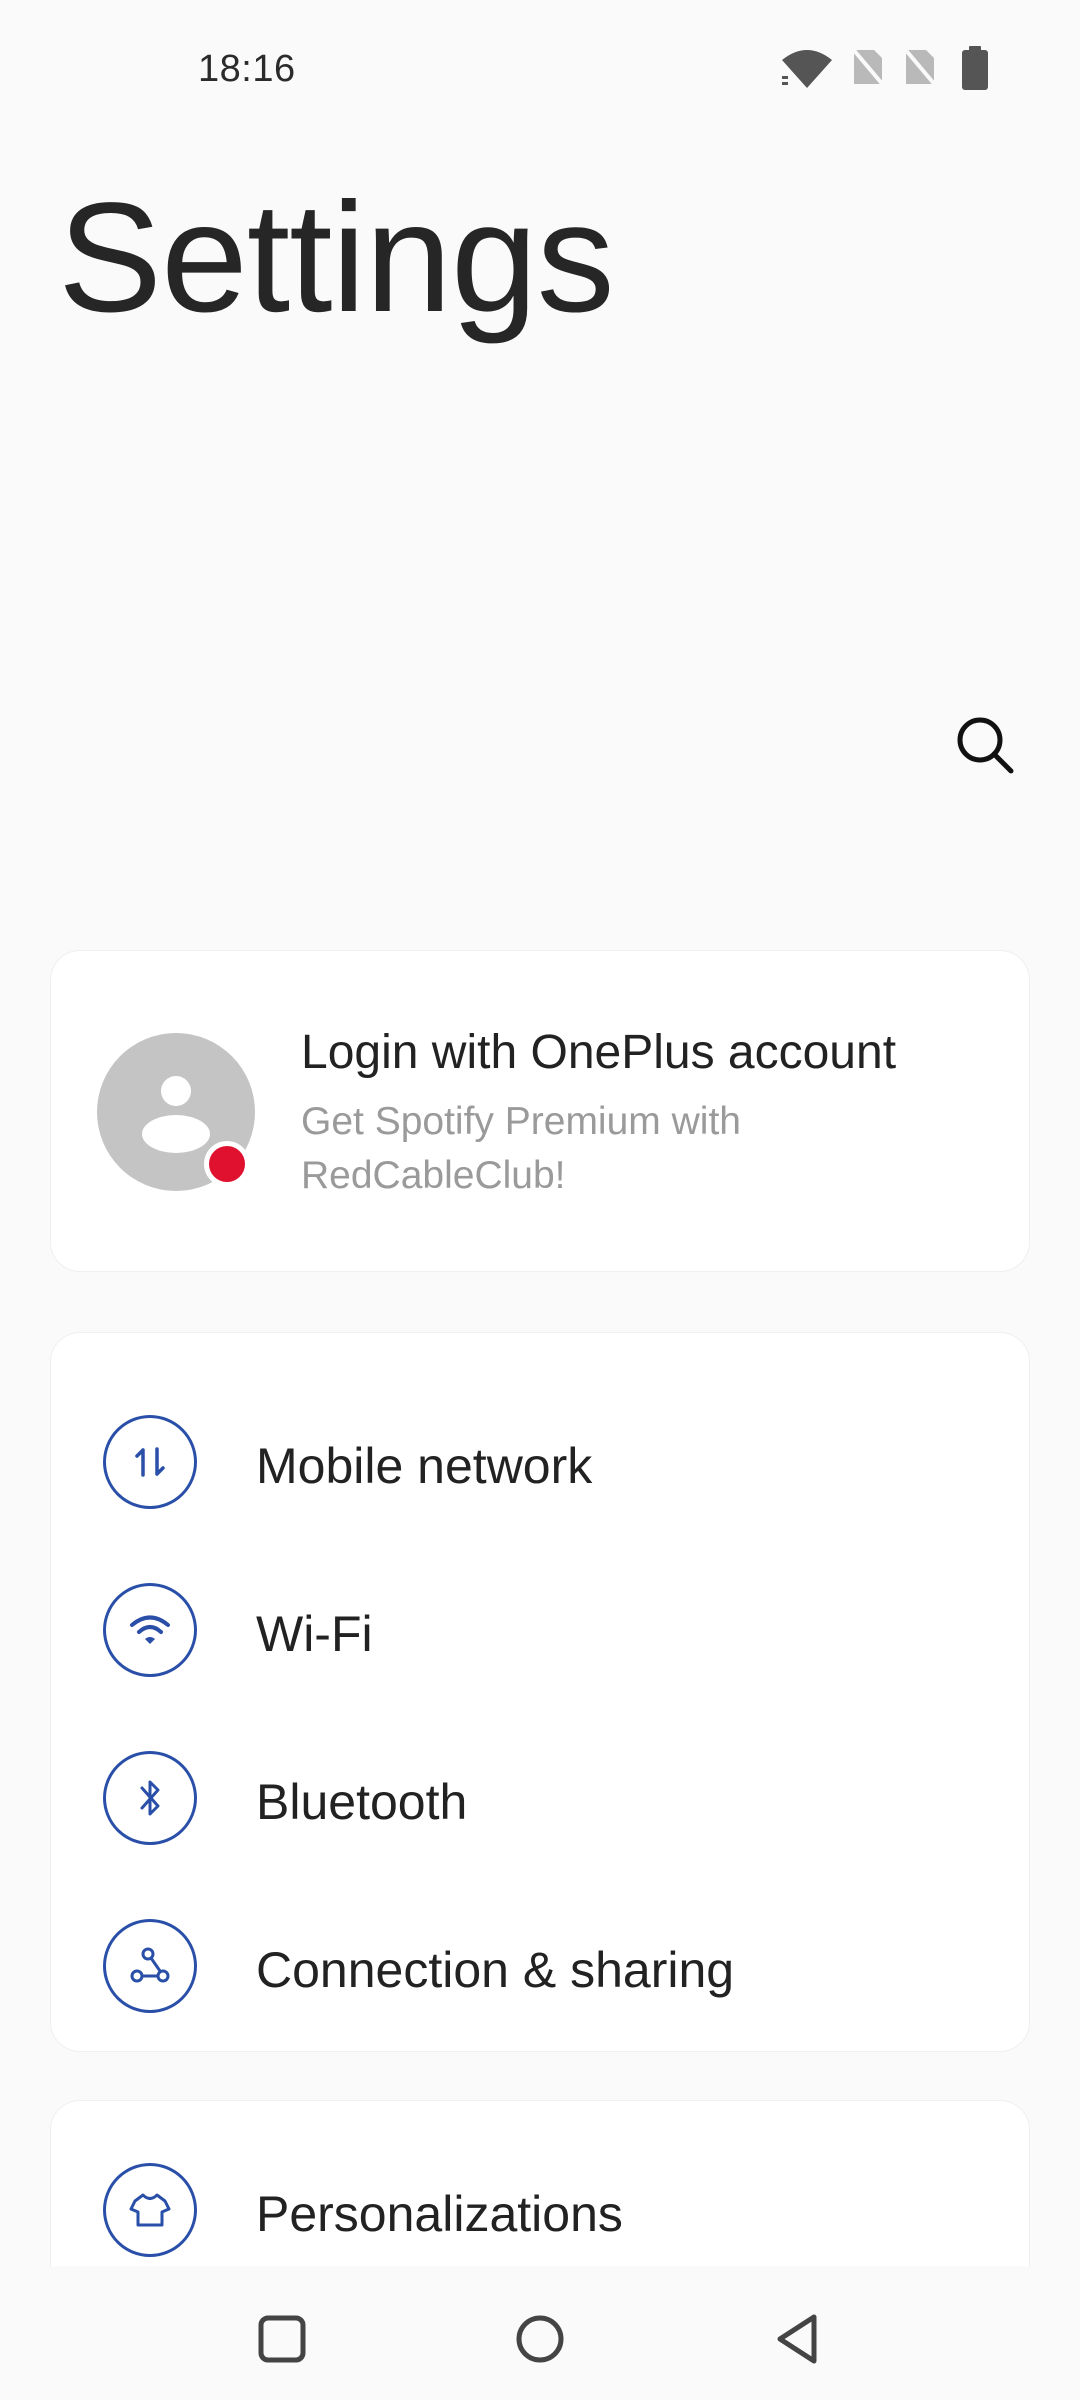 This screenshot has height=2400, width=1080. I want to click on settings-item-mobile-network: Mobile network, so click(541, 1463).